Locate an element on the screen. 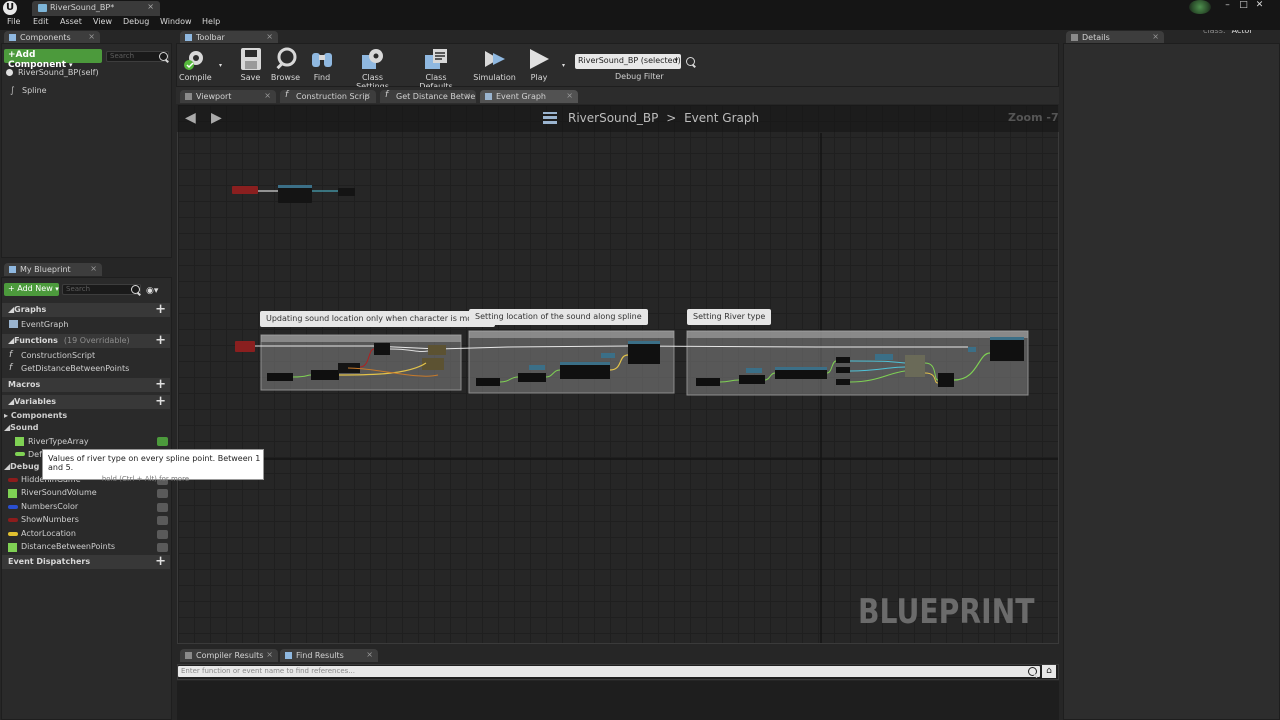 Image resolution: width=1280 pixels, height=720 pixels. var-category-components: ▸ Components is located at coordinates (35, 415).